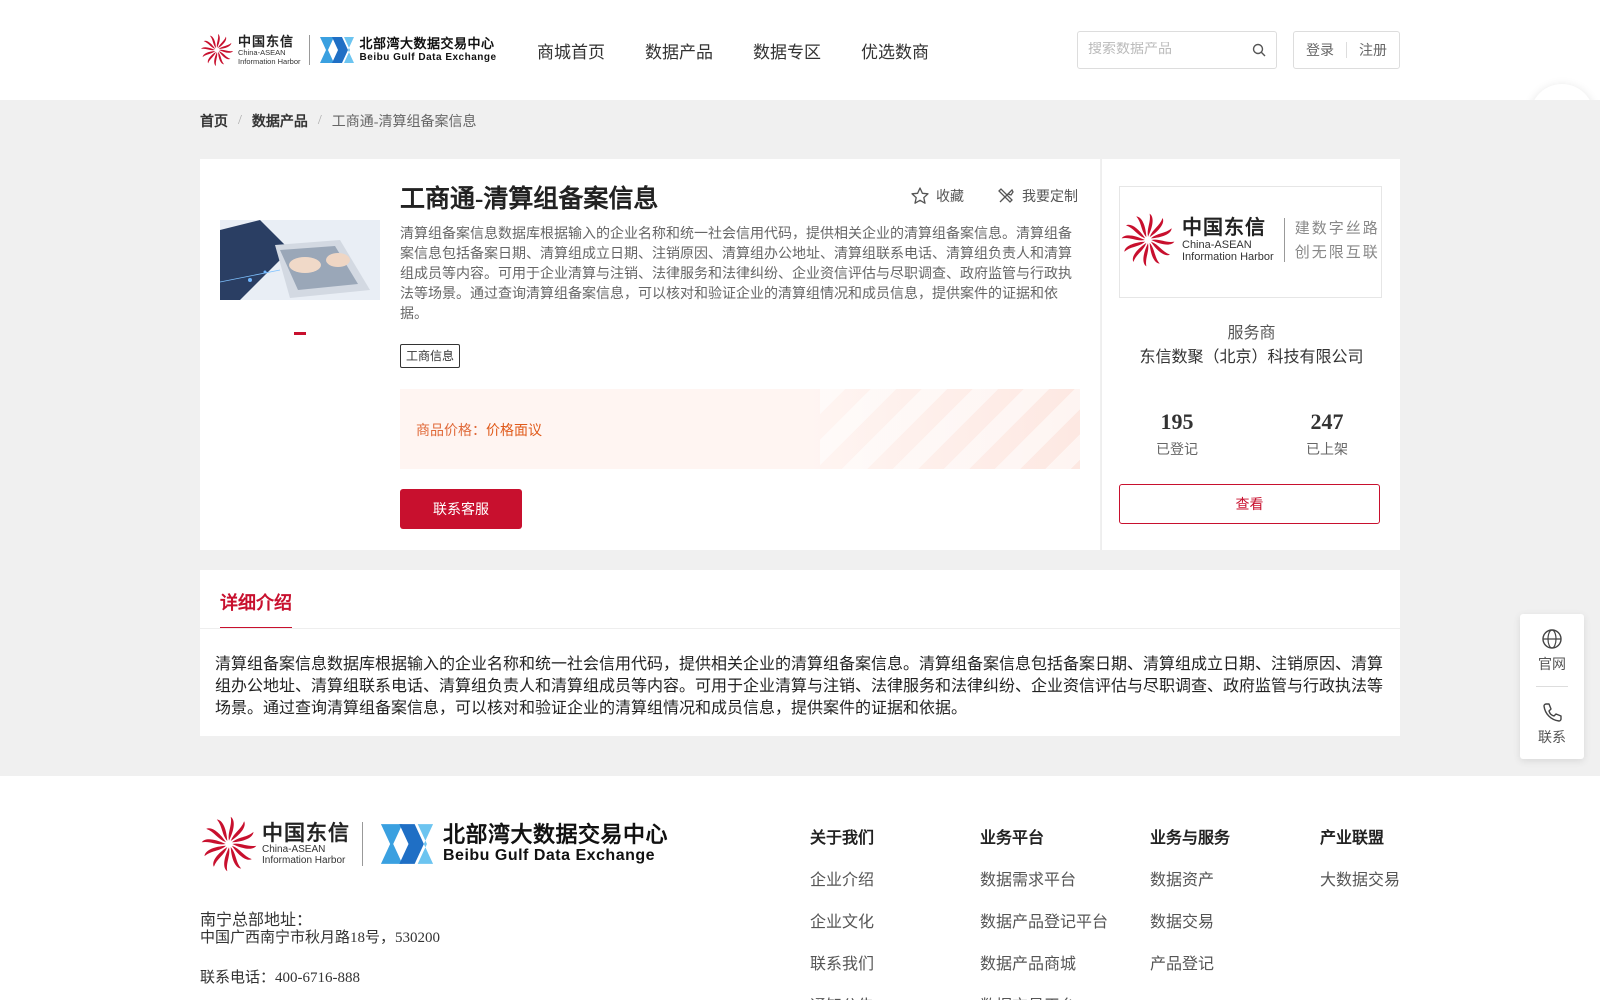  Describe the element at coordinates (571, 50) in the screenshot. I see `nav-mall-home: 商城首页` at that location.